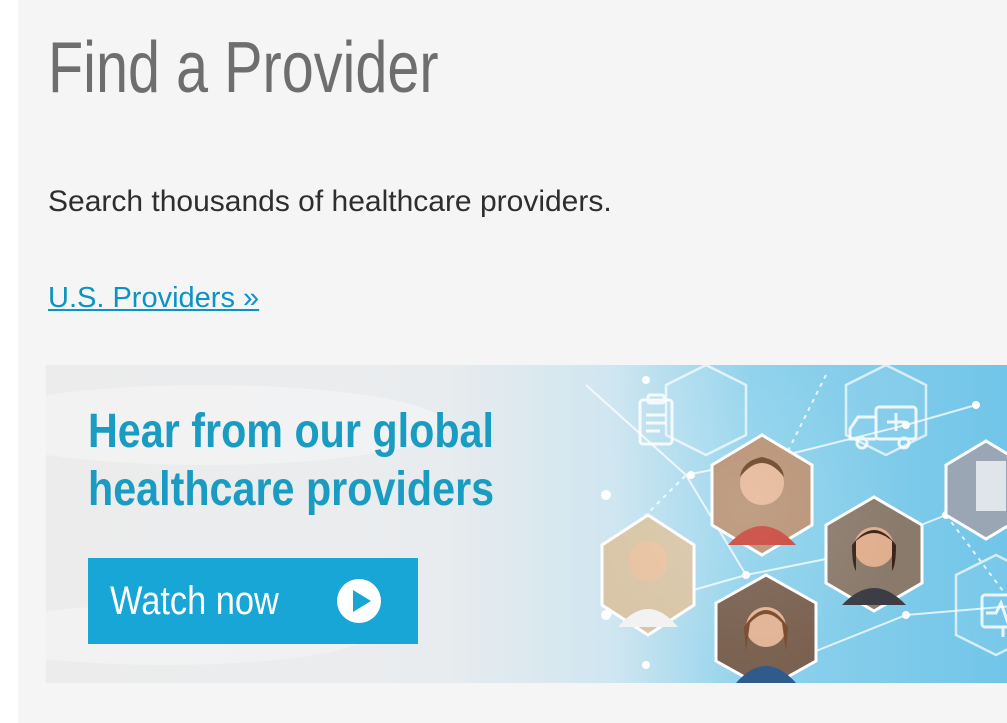  Describe the element at coordinates (291, 489) in the screenshot. I see `banner-headline-line-2: healthcare providers` at that location.